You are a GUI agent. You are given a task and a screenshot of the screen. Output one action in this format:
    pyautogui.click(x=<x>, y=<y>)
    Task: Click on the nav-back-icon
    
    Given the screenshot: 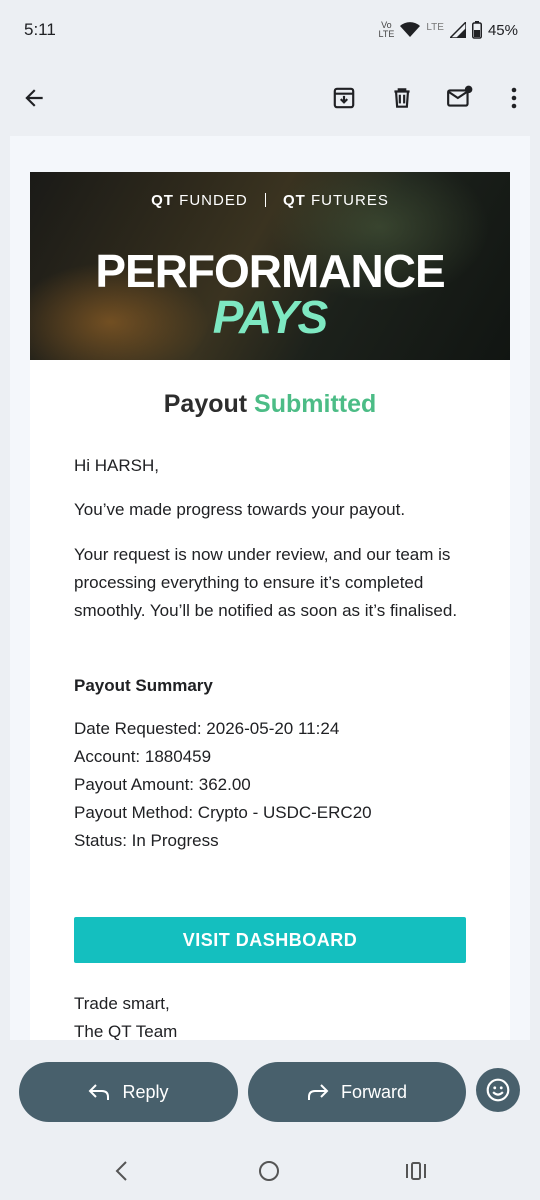 What is the action you would take?
    pyautogui.click(x=122, y=1171)
    